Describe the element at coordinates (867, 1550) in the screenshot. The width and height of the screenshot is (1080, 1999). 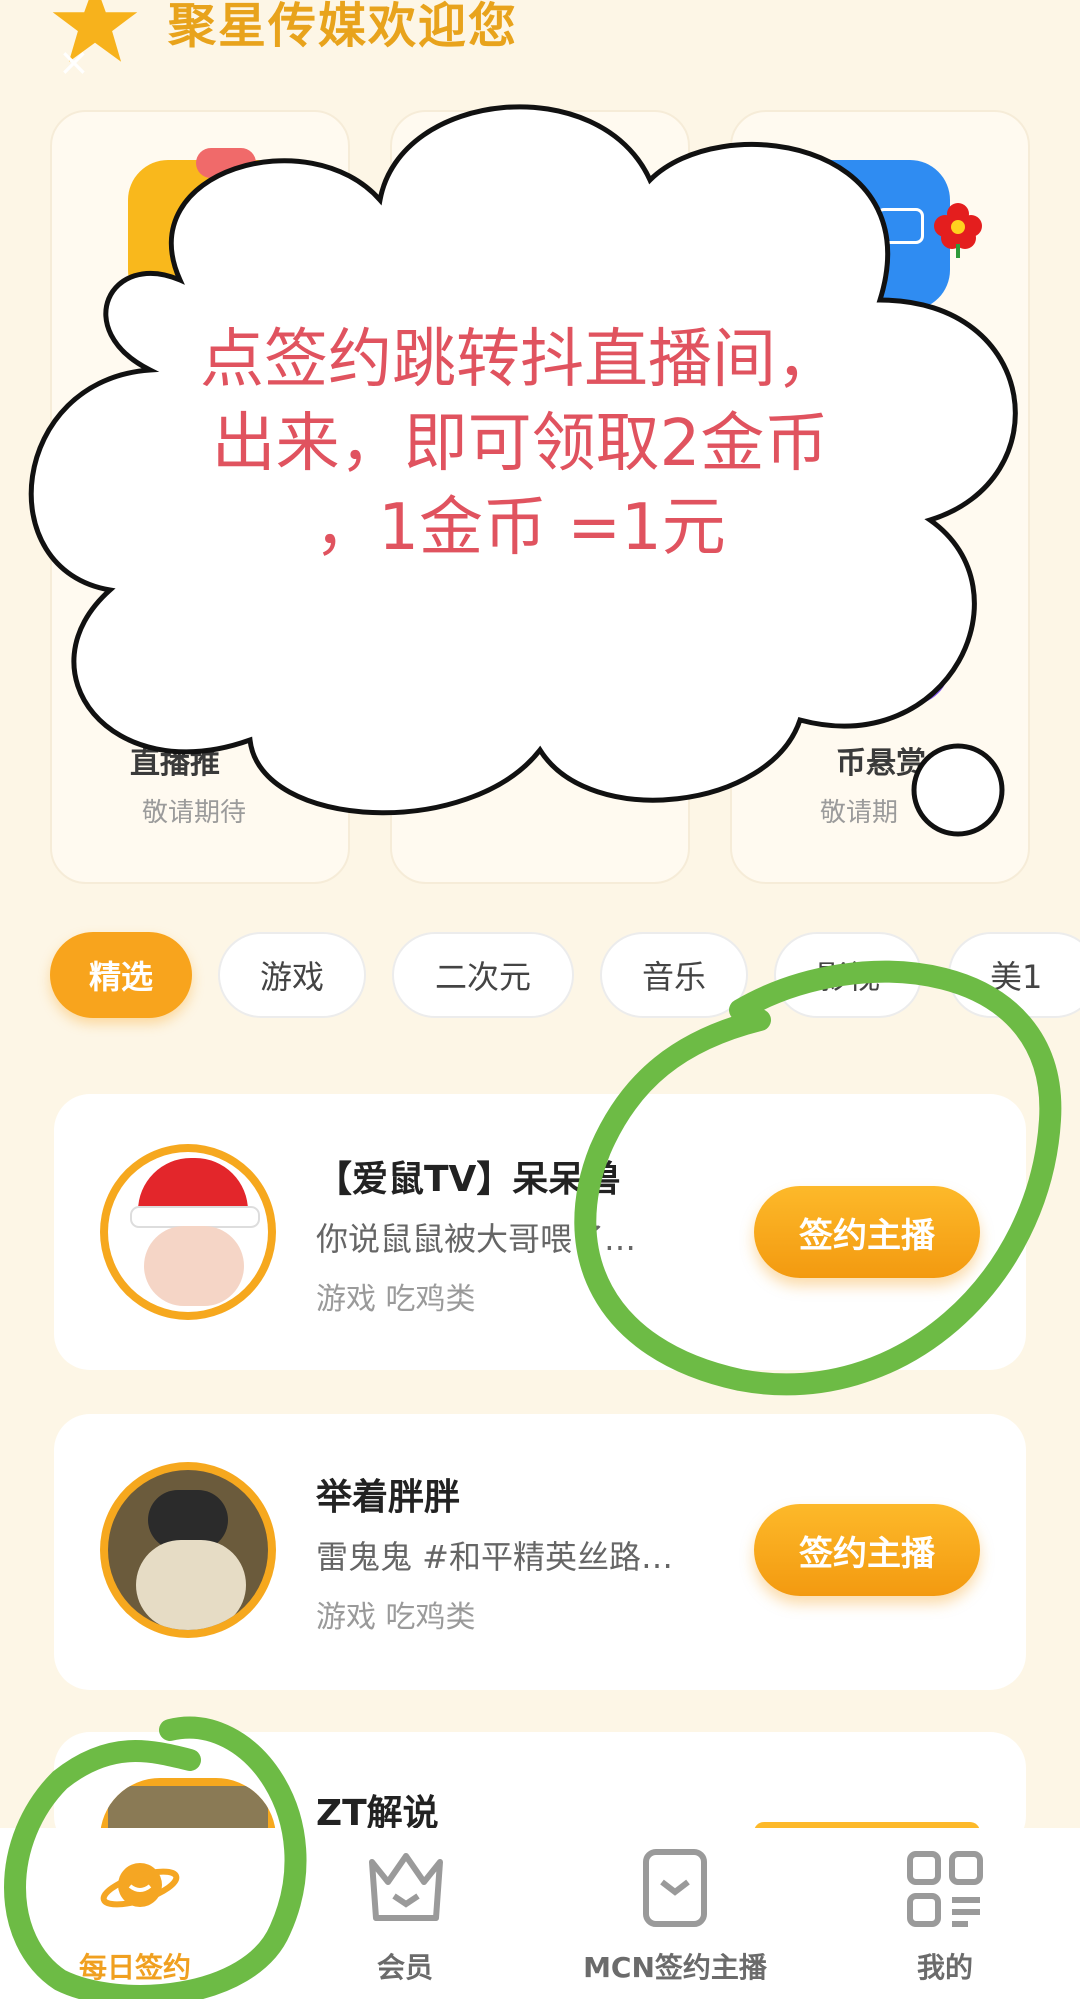
I see `sign-streamer-button: 签约主播` at that location.